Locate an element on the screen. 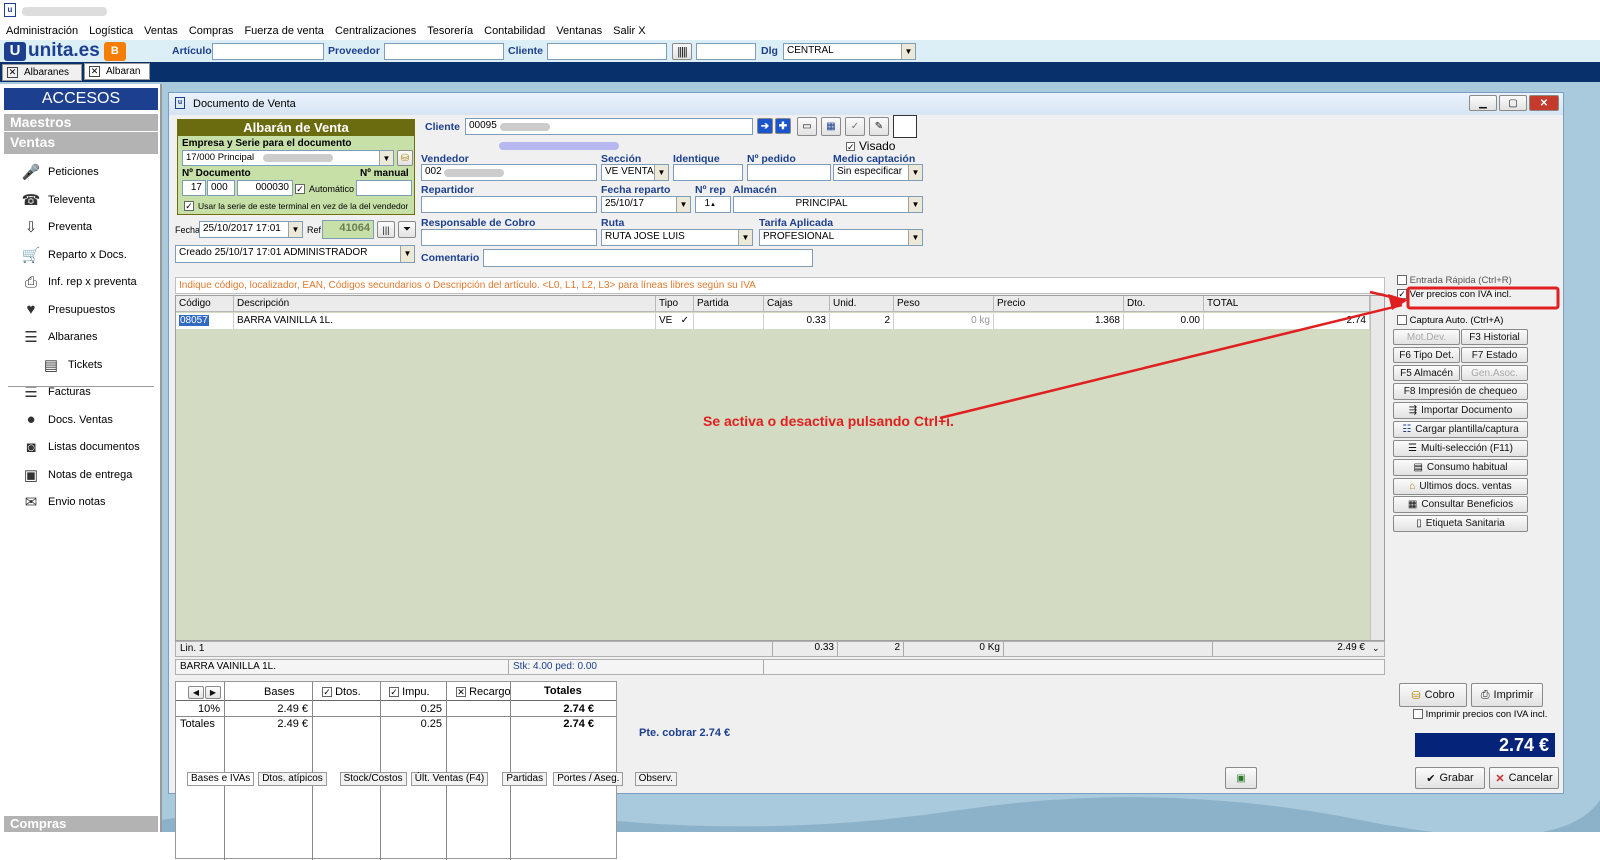 The height and width of the screenshot is (860, 1600). cancelar-button: ✕ Cancelar is located at coordinates (1524, 778).